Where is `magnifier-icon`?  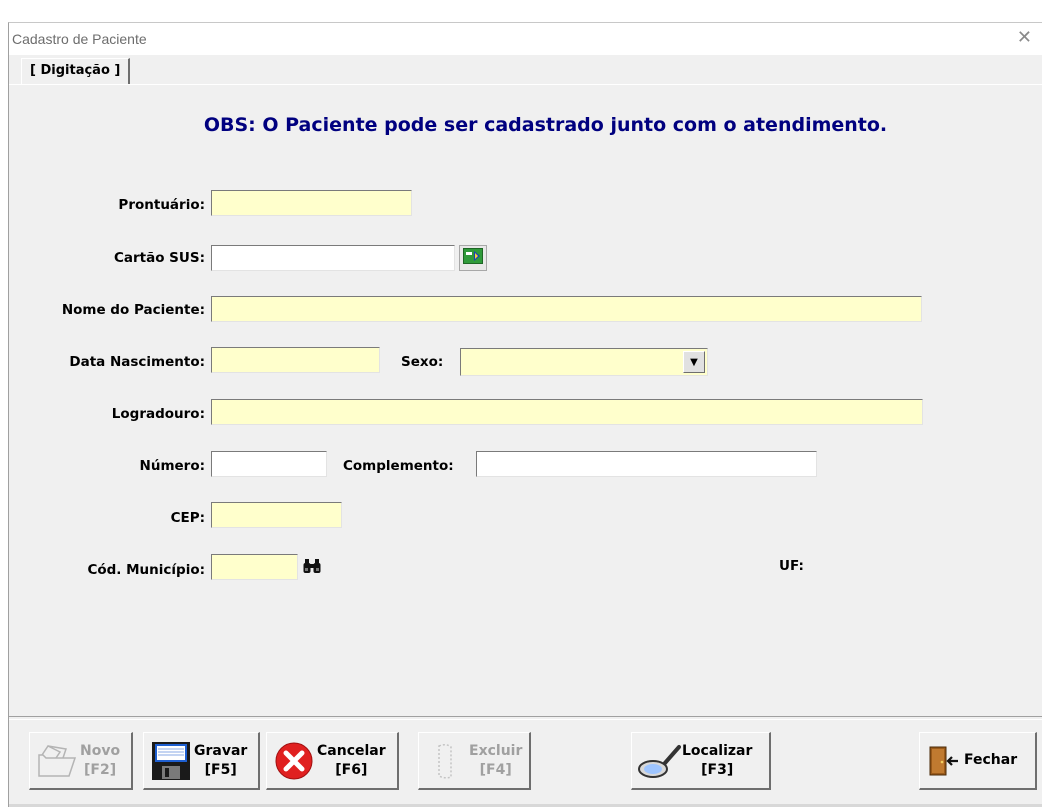
magnifier-icon is located at coordinates (659, 761).